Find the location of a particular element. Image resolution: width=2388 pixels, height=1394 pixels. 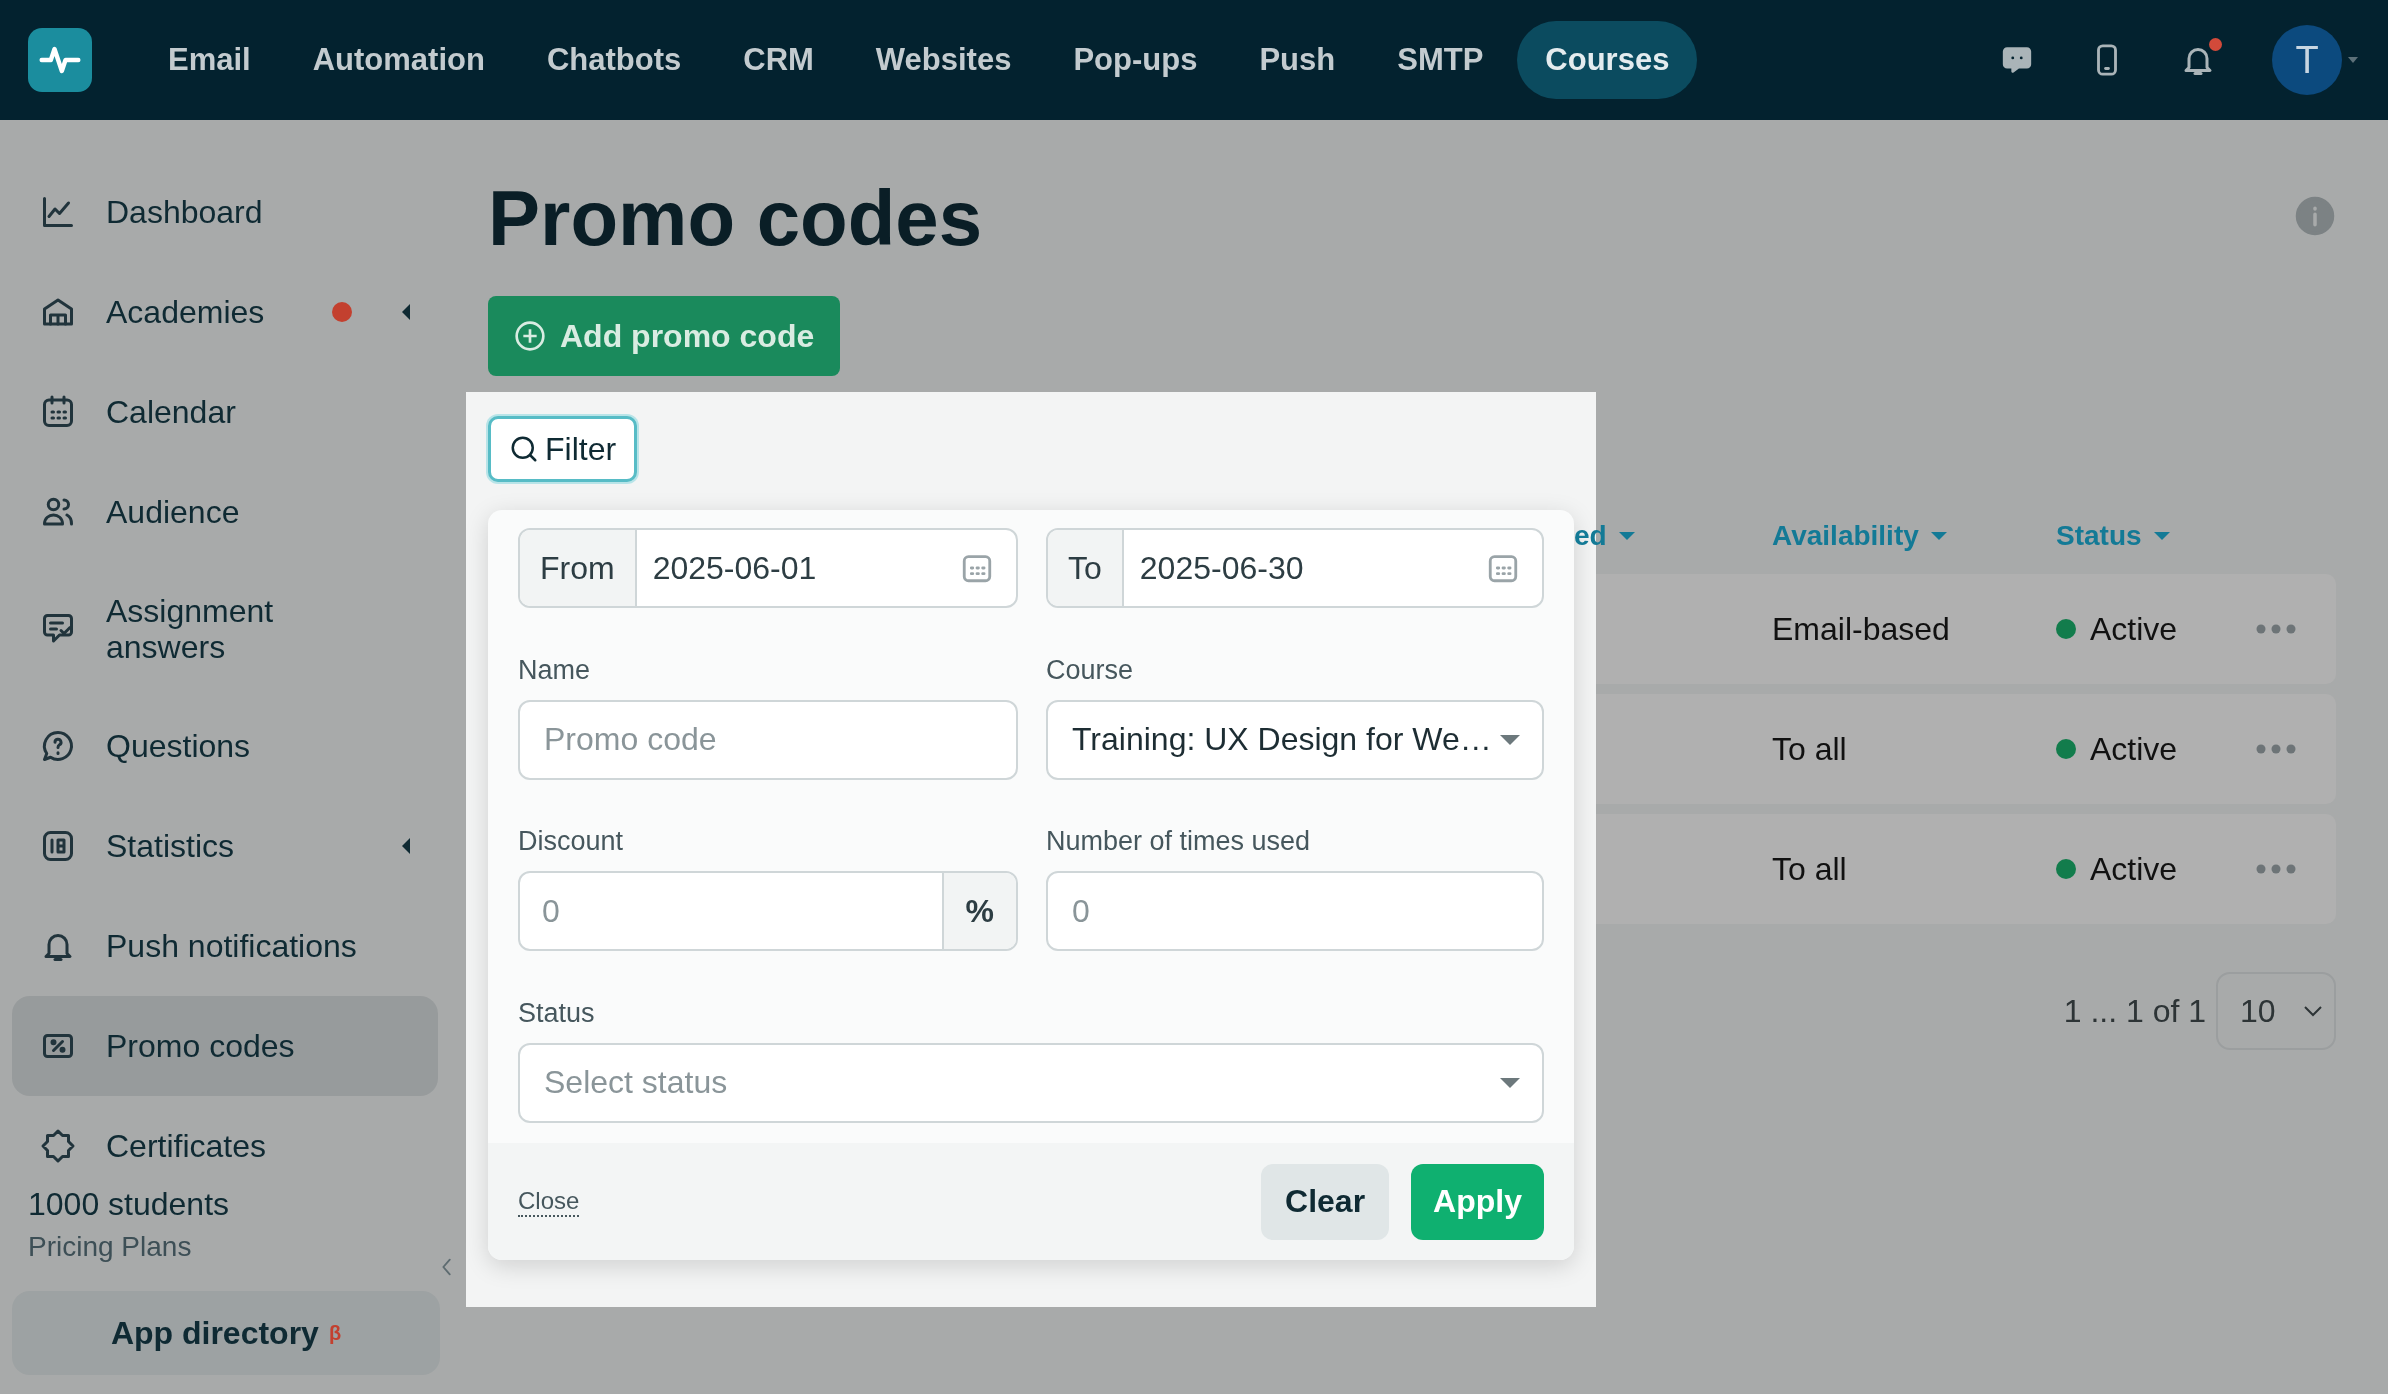

sidebar-label: Push notifications is located at coordinates (232, 946).